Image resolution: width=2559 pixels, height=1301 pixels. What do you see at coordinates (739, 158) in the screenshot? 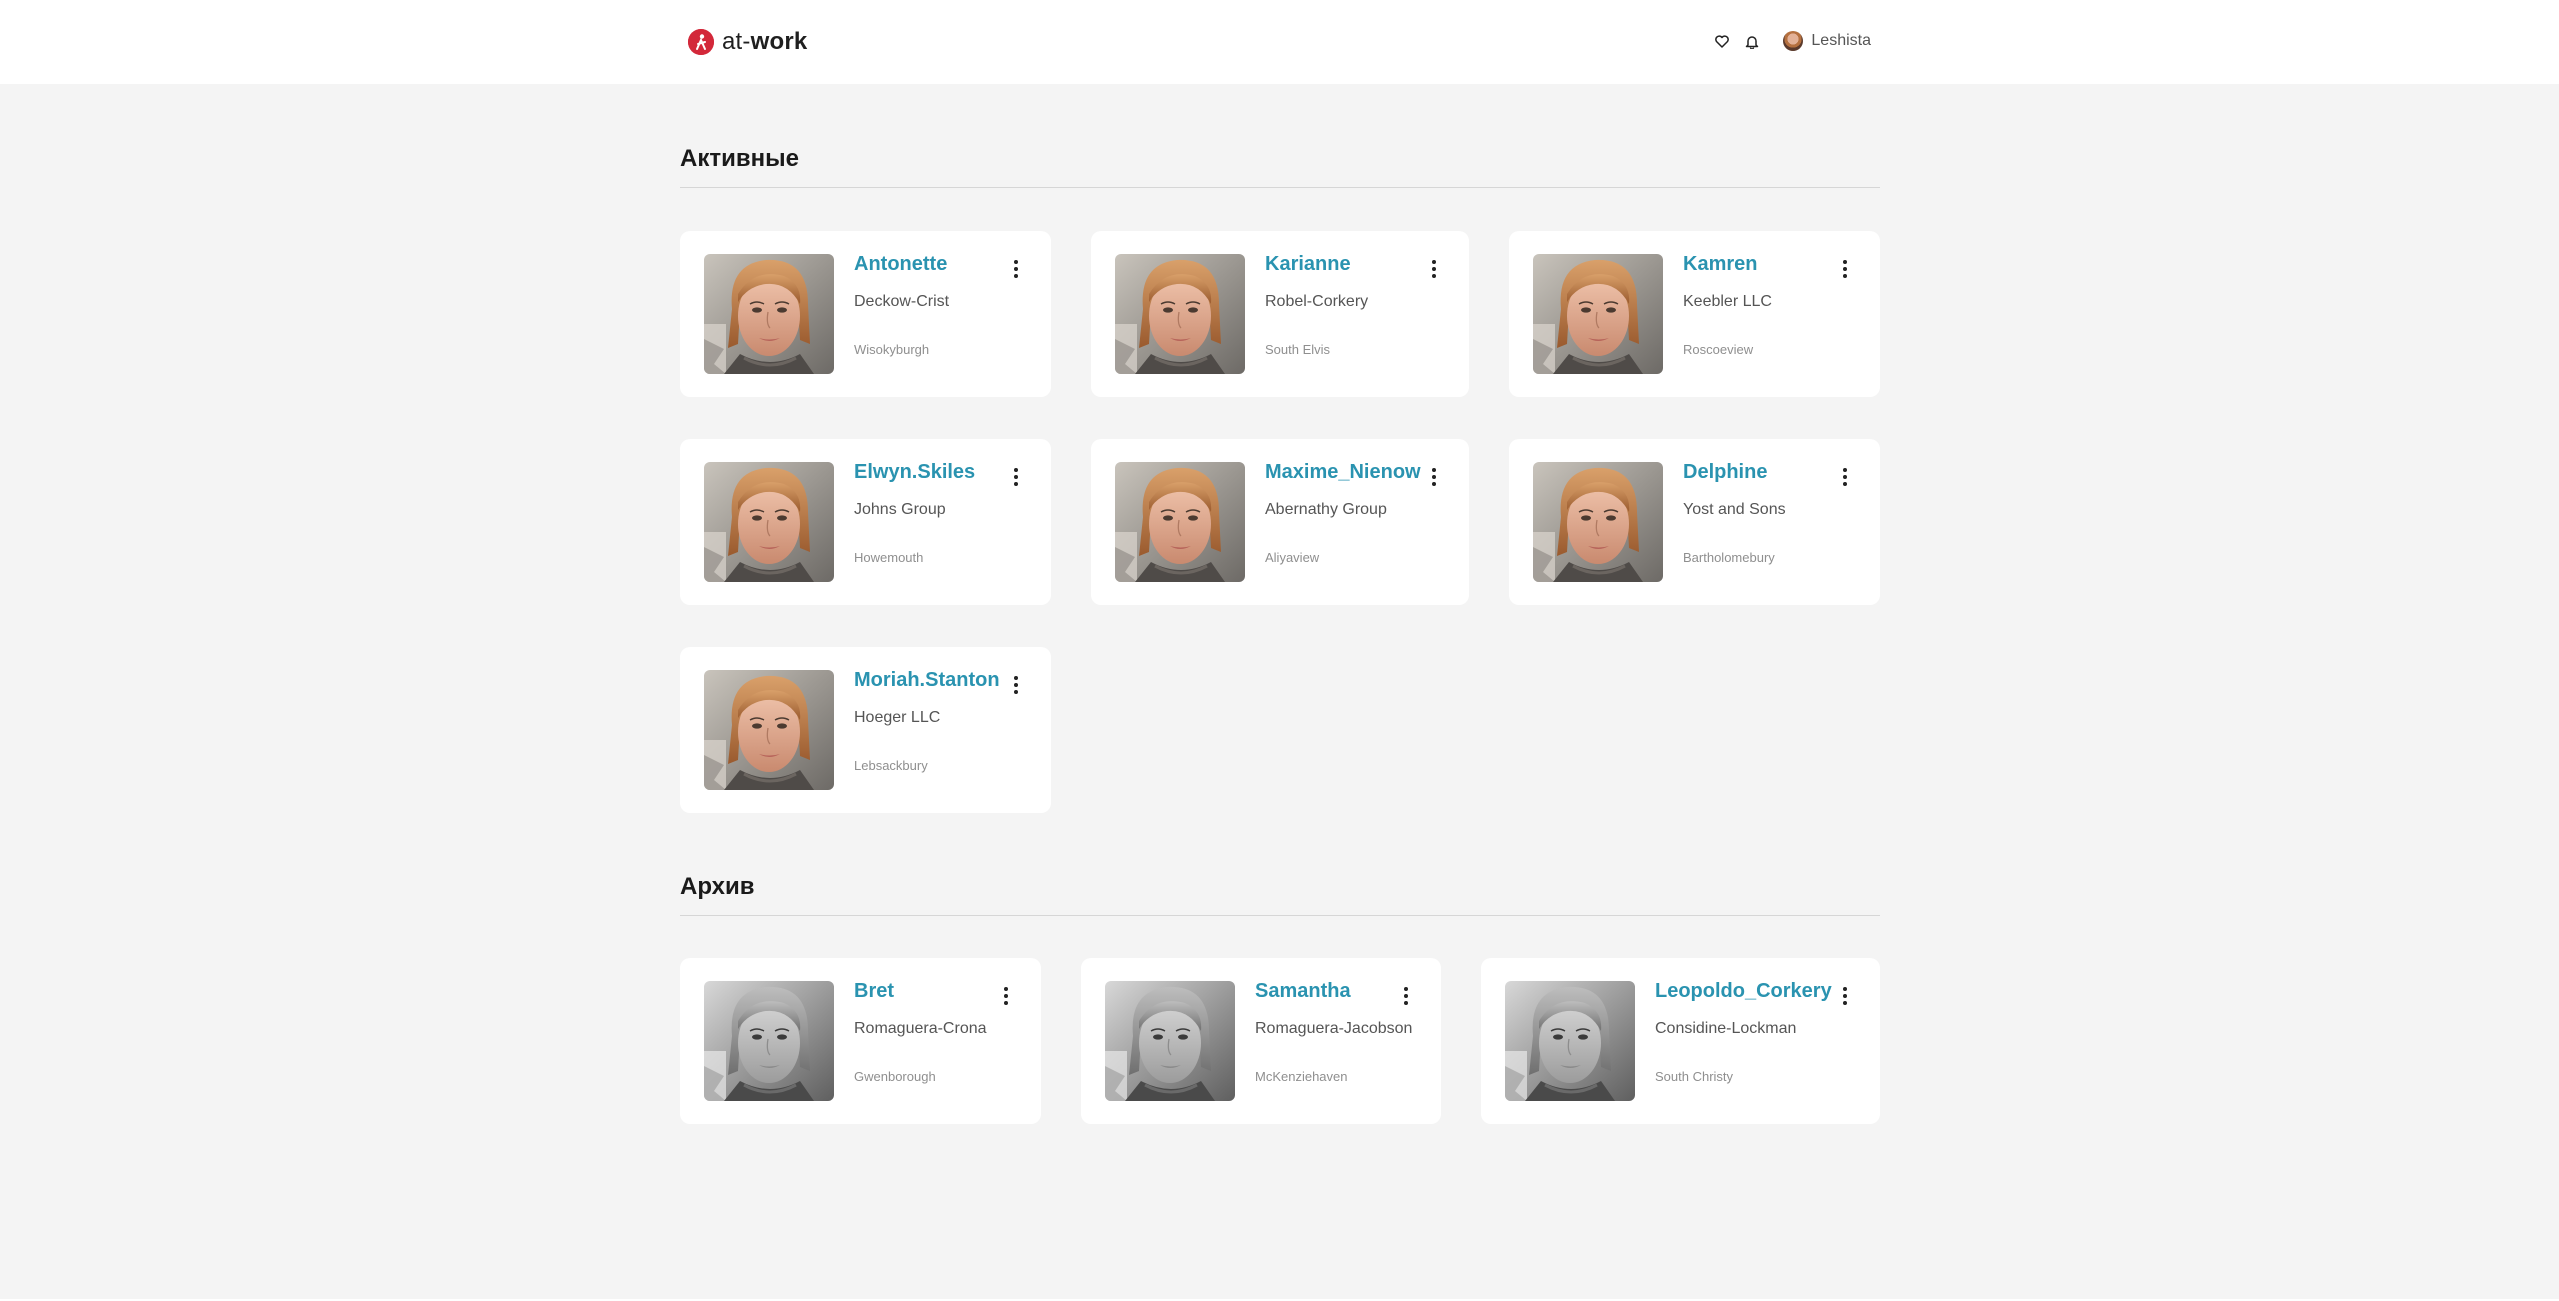
I see `section-title-active: Активные` at bounding box center [739, 158].